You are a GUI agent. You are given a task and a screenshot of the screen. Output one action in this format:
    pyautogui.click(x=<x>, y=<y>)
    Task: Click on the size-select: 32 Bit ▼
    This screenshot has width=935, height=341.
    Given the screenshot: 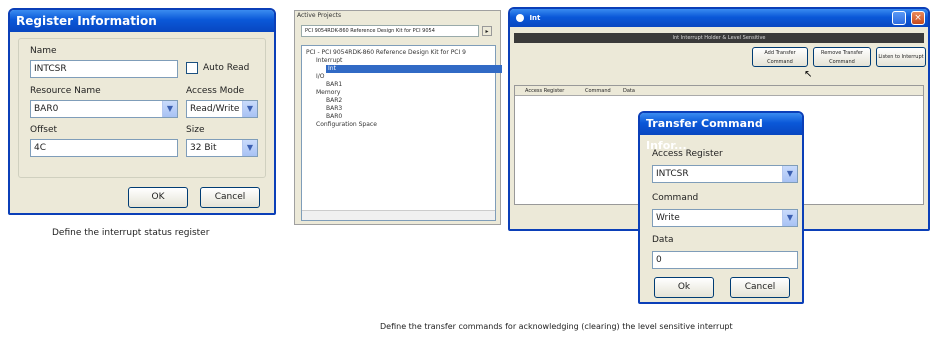 What is the action you would take?
    pyautogui.click(x=222, y=148)
    